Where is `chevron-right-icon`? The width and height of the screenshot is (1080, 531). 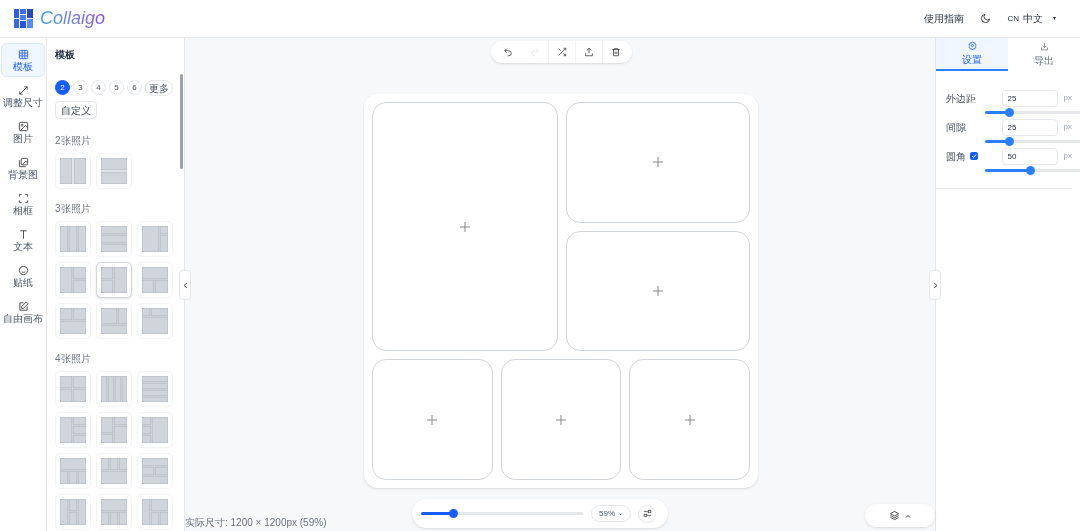 chevron-right-icon is located at coordinates (935, 285).